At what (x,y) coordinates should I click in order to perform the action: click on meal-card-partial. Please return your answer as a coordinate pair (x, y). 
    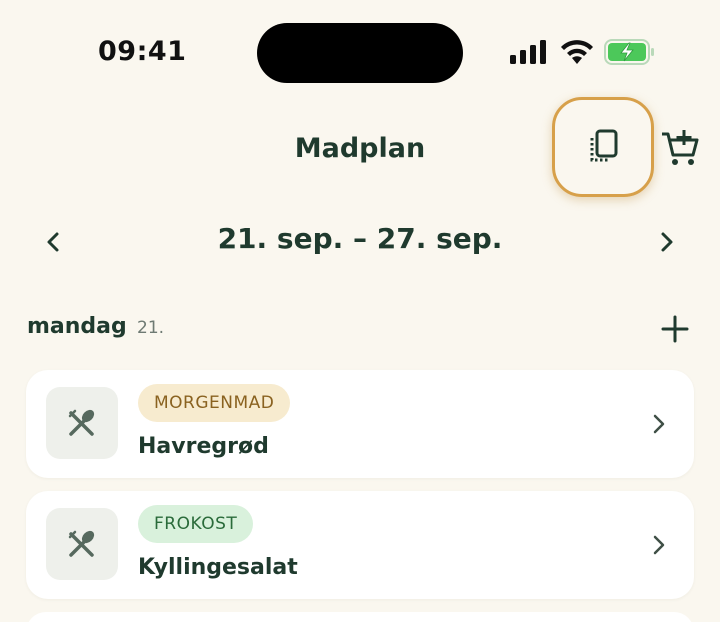
    Looking at the image, I should click on (360, 617).